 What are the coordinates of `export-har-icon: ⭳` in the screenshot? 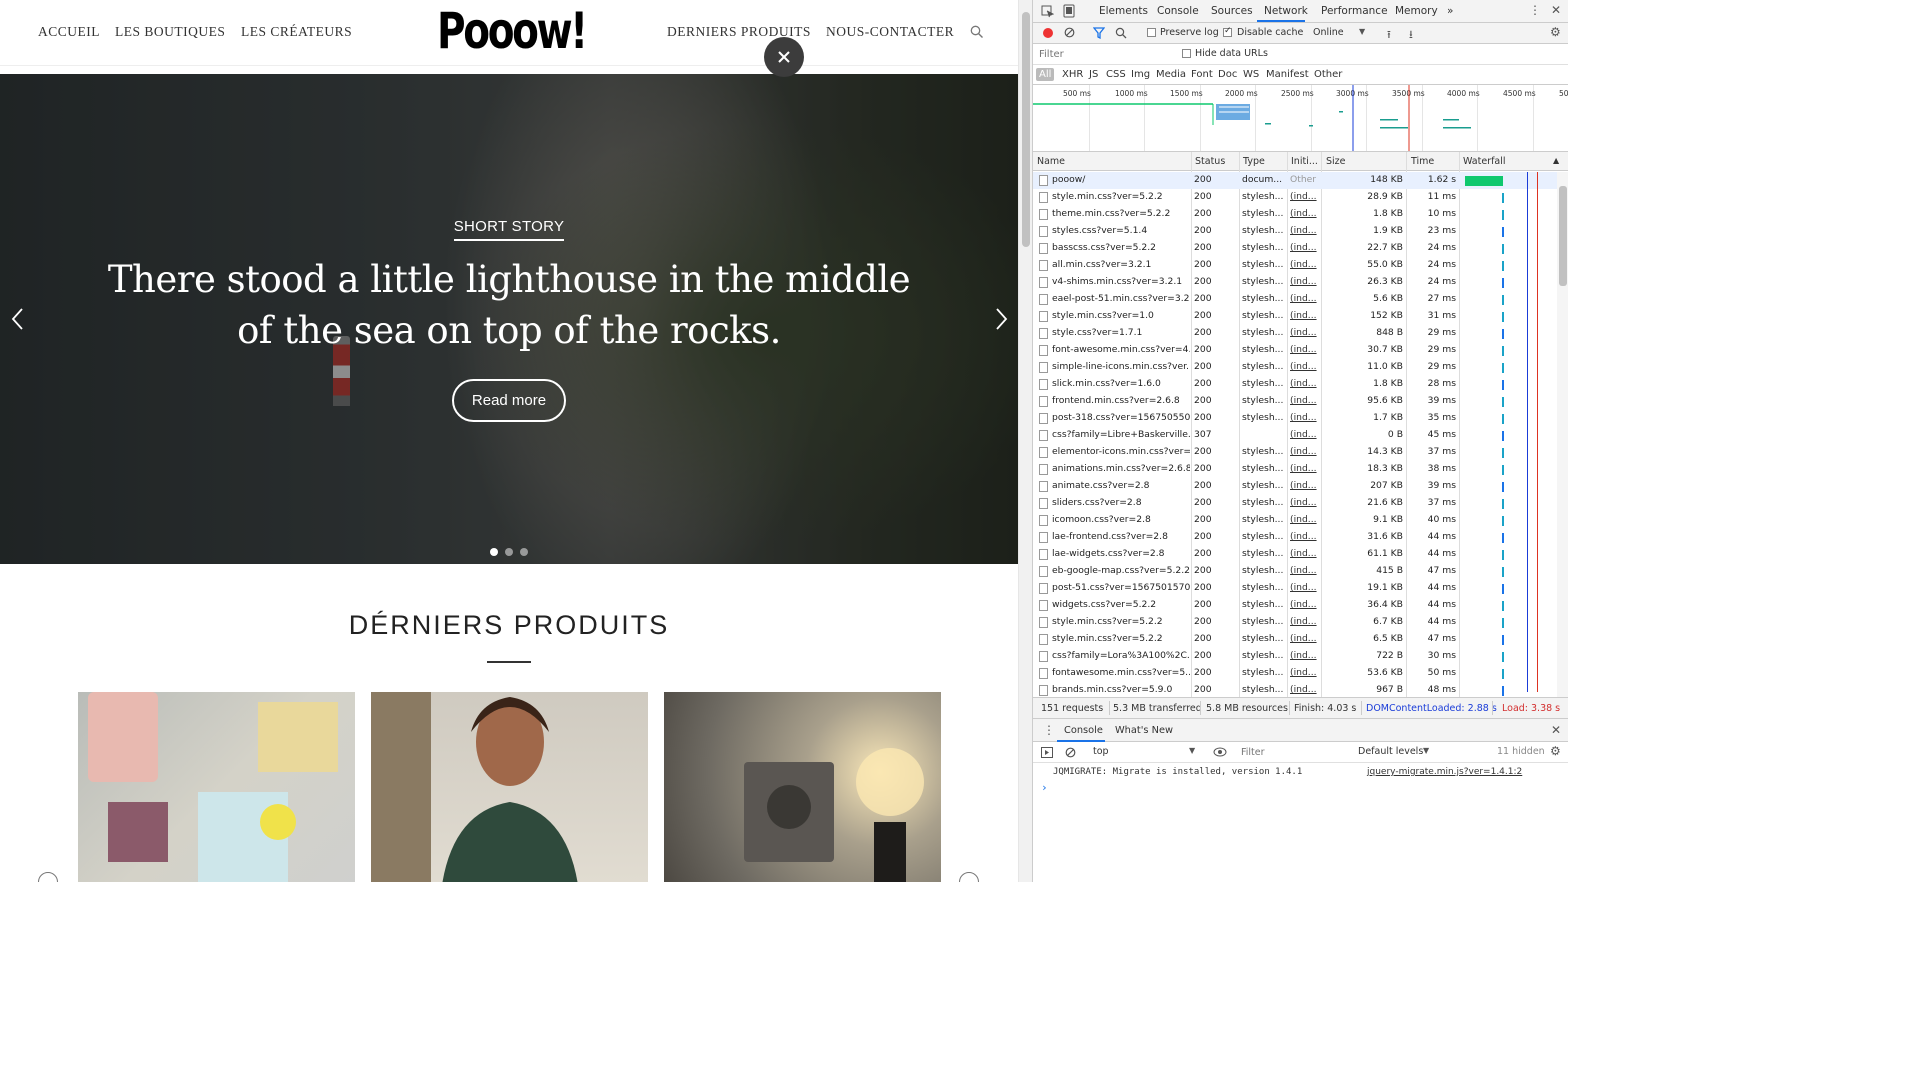 It's located at (1411, 35).